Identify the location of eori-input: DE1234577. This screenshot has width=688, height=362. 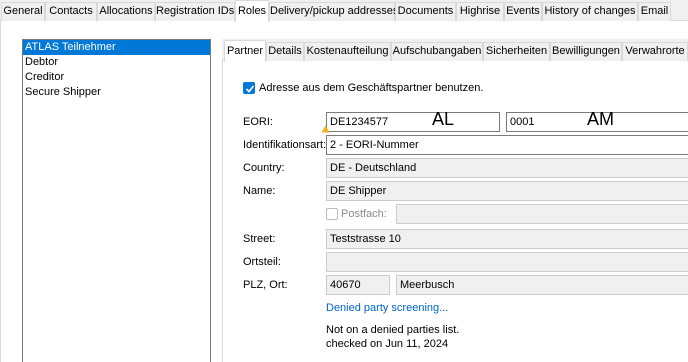
(413, 122).